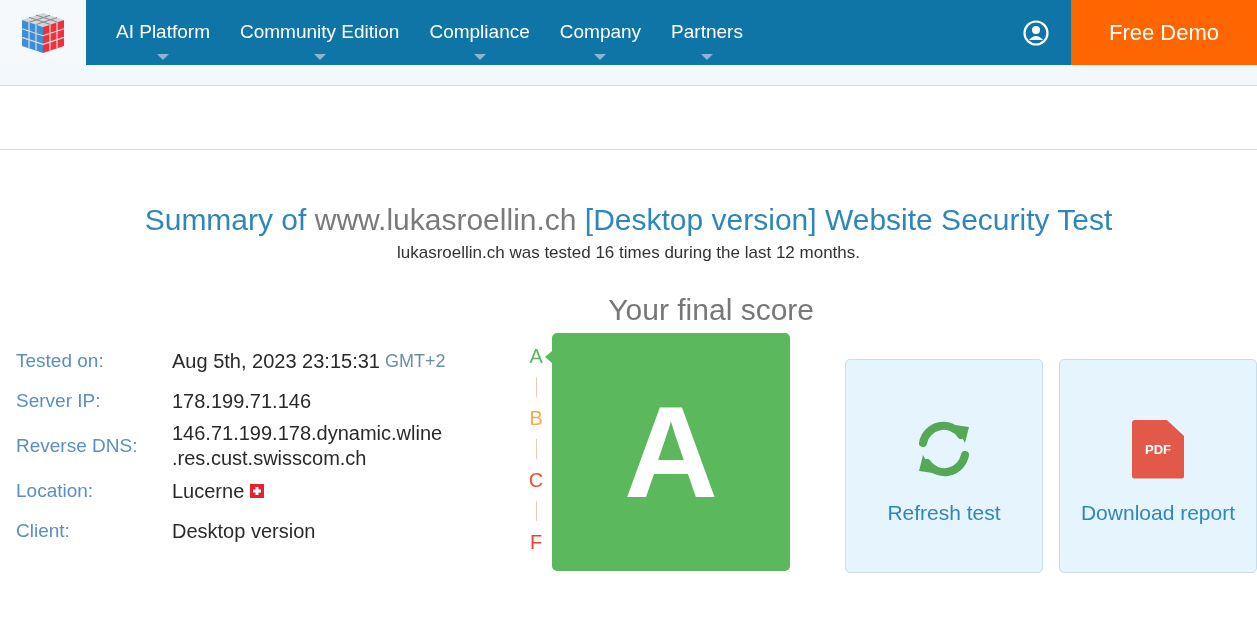  I want to click on info-value: Desktop version, so click(244, 531).